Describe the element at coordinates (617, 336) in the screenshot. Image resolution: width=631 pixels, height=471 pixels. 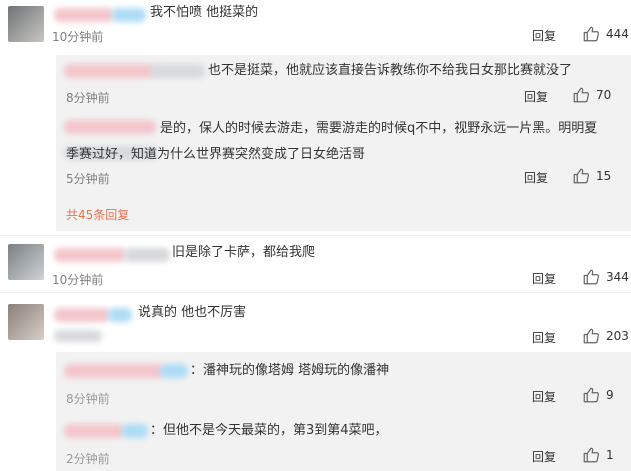
I see `like-count: 203` at that location.